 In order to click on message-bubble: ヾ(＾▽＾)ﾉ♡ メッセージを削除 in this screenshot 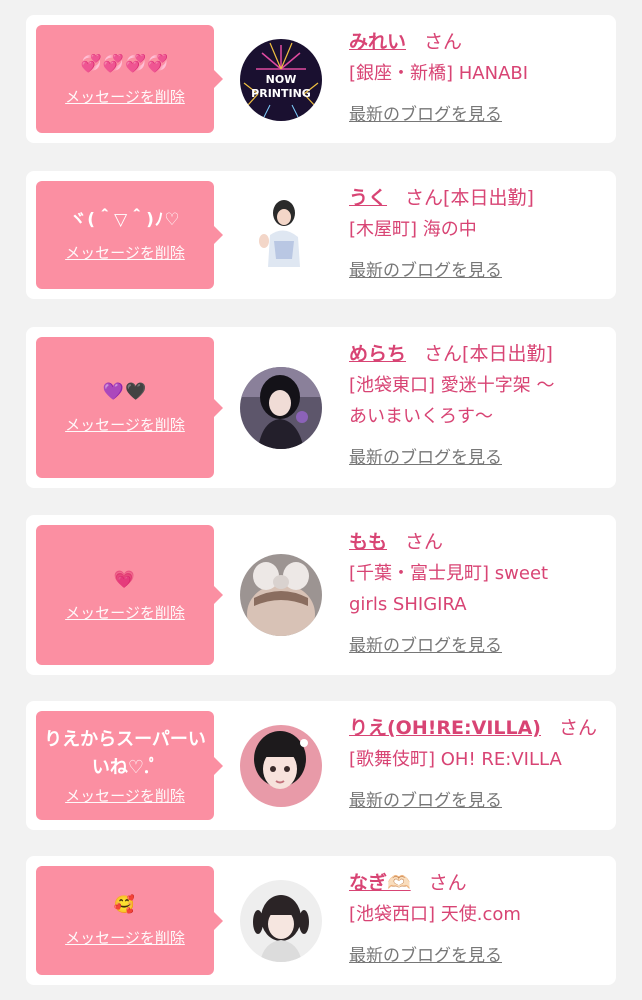, I will do `click(129, 235)`.